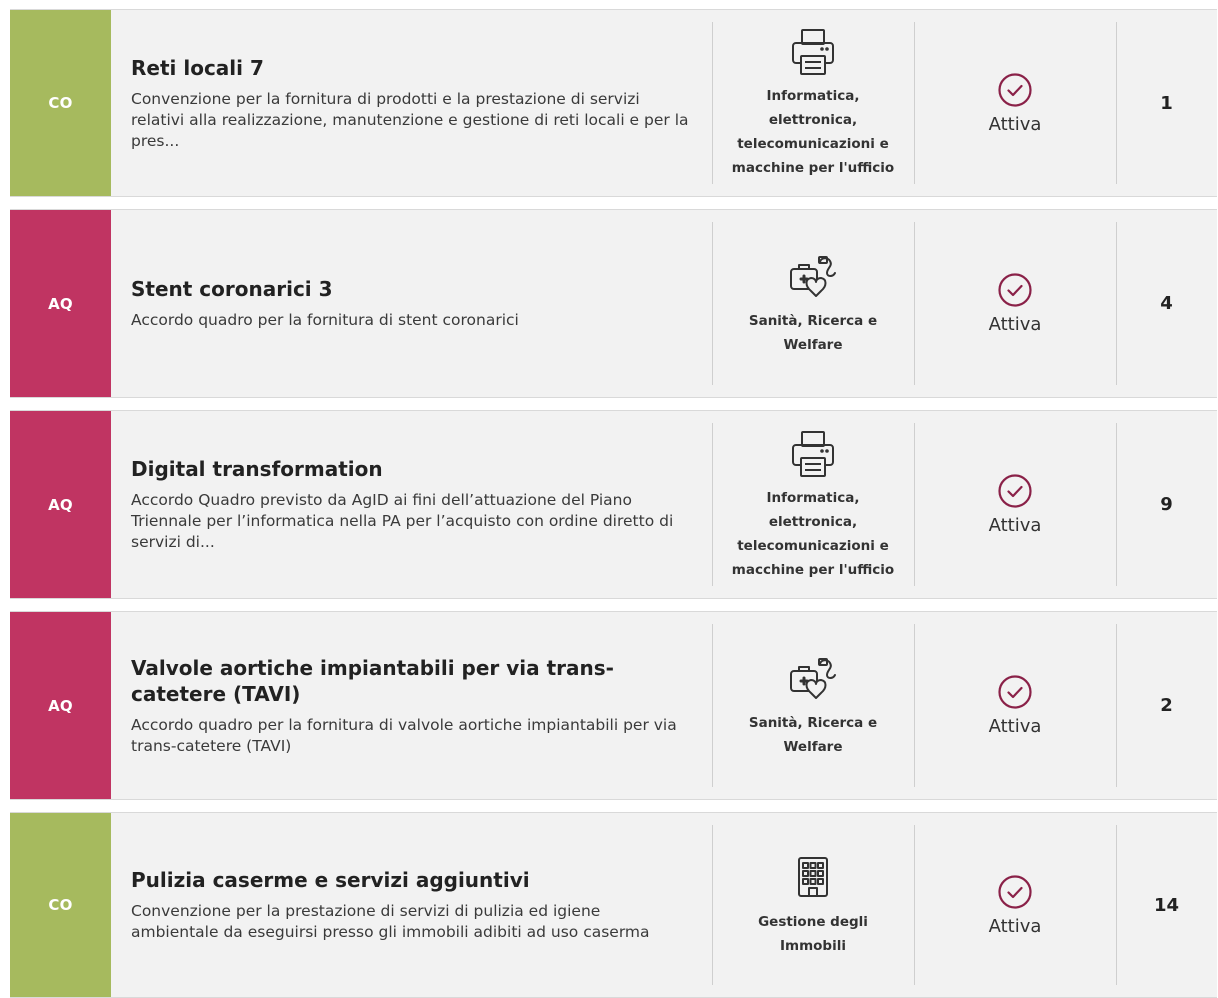 The height and width of the screenshot is (998, 1218). Describe the element at coordinates (813, 878) in the screenshot. I see `building-icon` at that location.